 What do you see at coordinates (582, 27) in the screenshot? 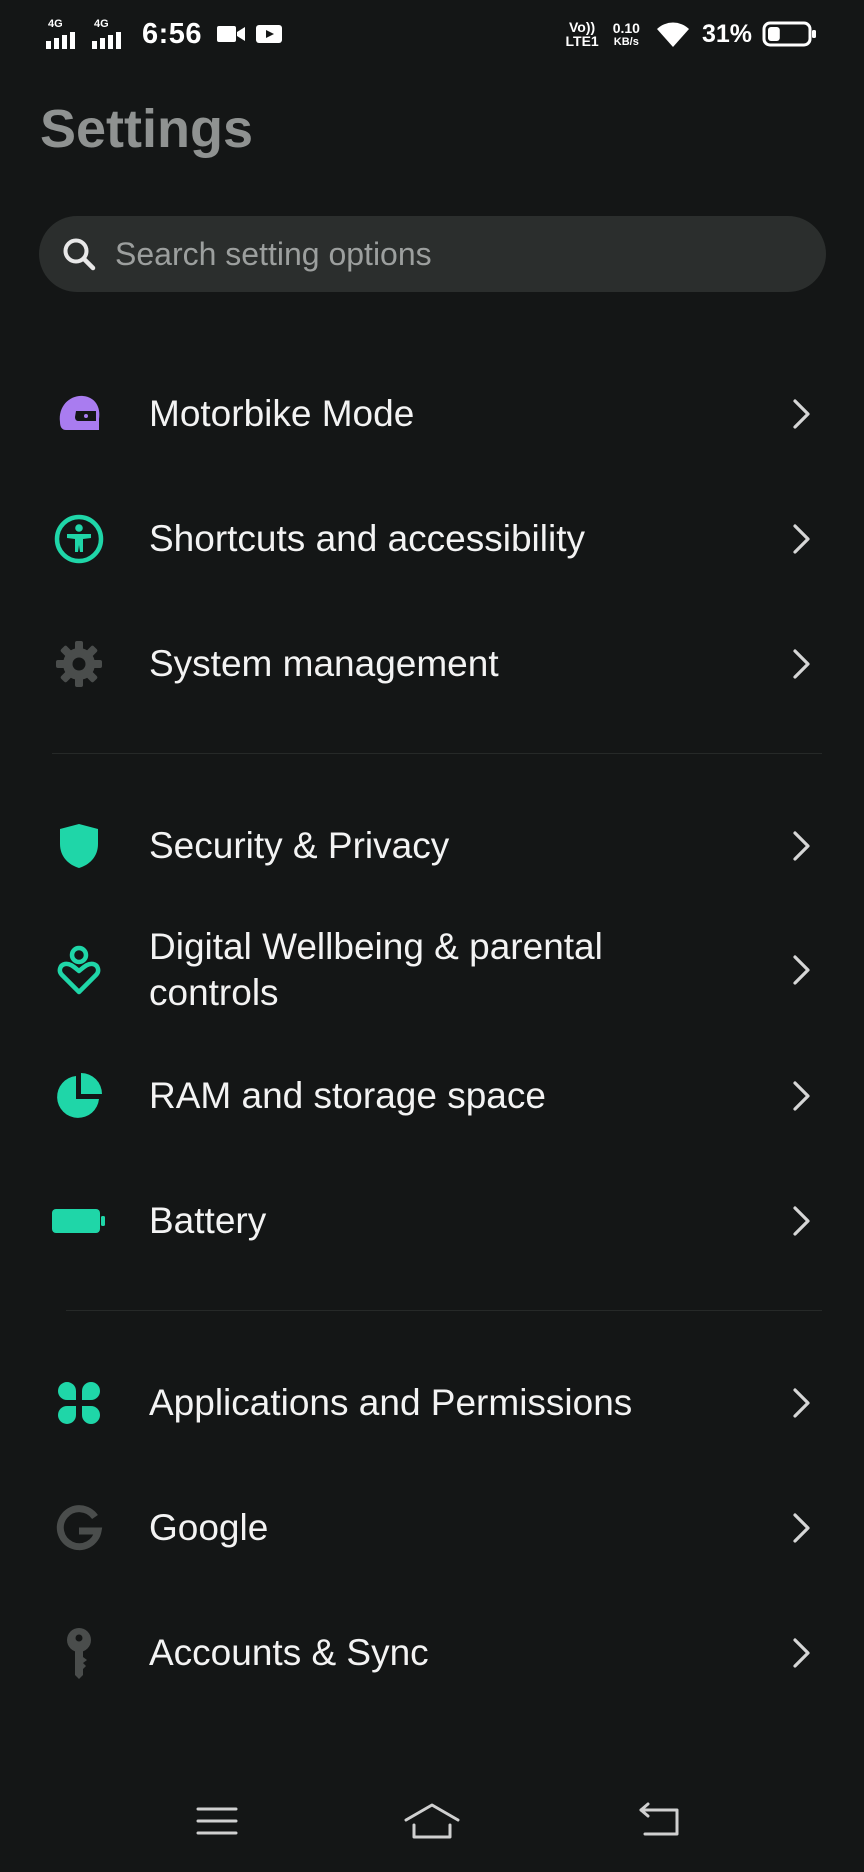
I see `volte-top: Vo))` at bounding box center [582, 27].